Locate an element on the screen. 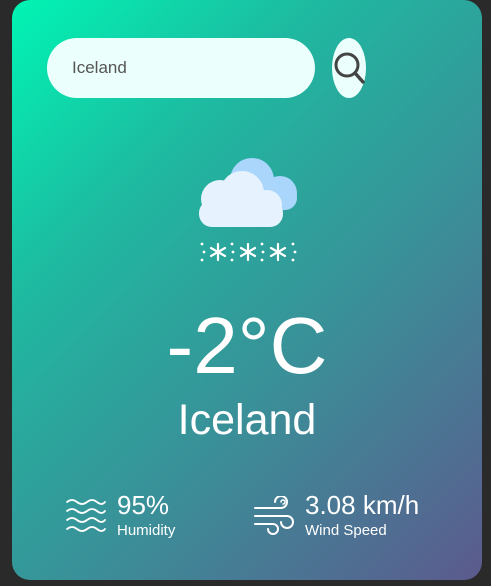 Image resolution: width=491 pixels, height=586 pixels. humidity-block: 95% Humidity is located at coordinates (120, 515).